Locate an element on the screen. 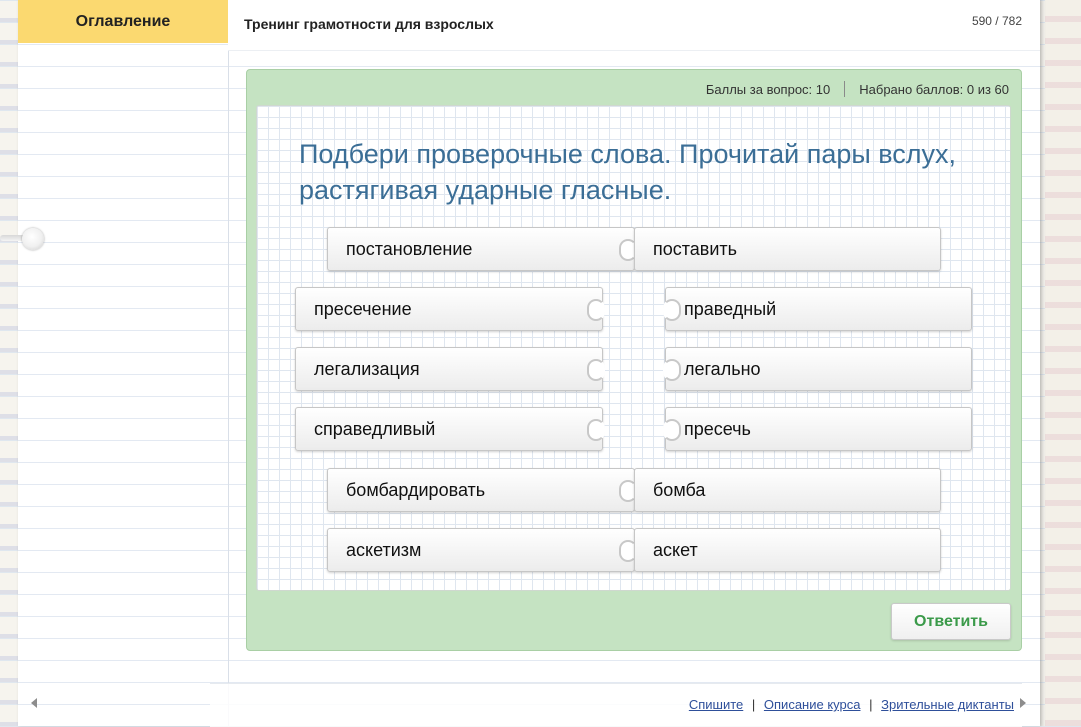 The width and height of the screenshot is (1081, 727). puzzle-piece-label: легально is located at coordinates (722, 368).